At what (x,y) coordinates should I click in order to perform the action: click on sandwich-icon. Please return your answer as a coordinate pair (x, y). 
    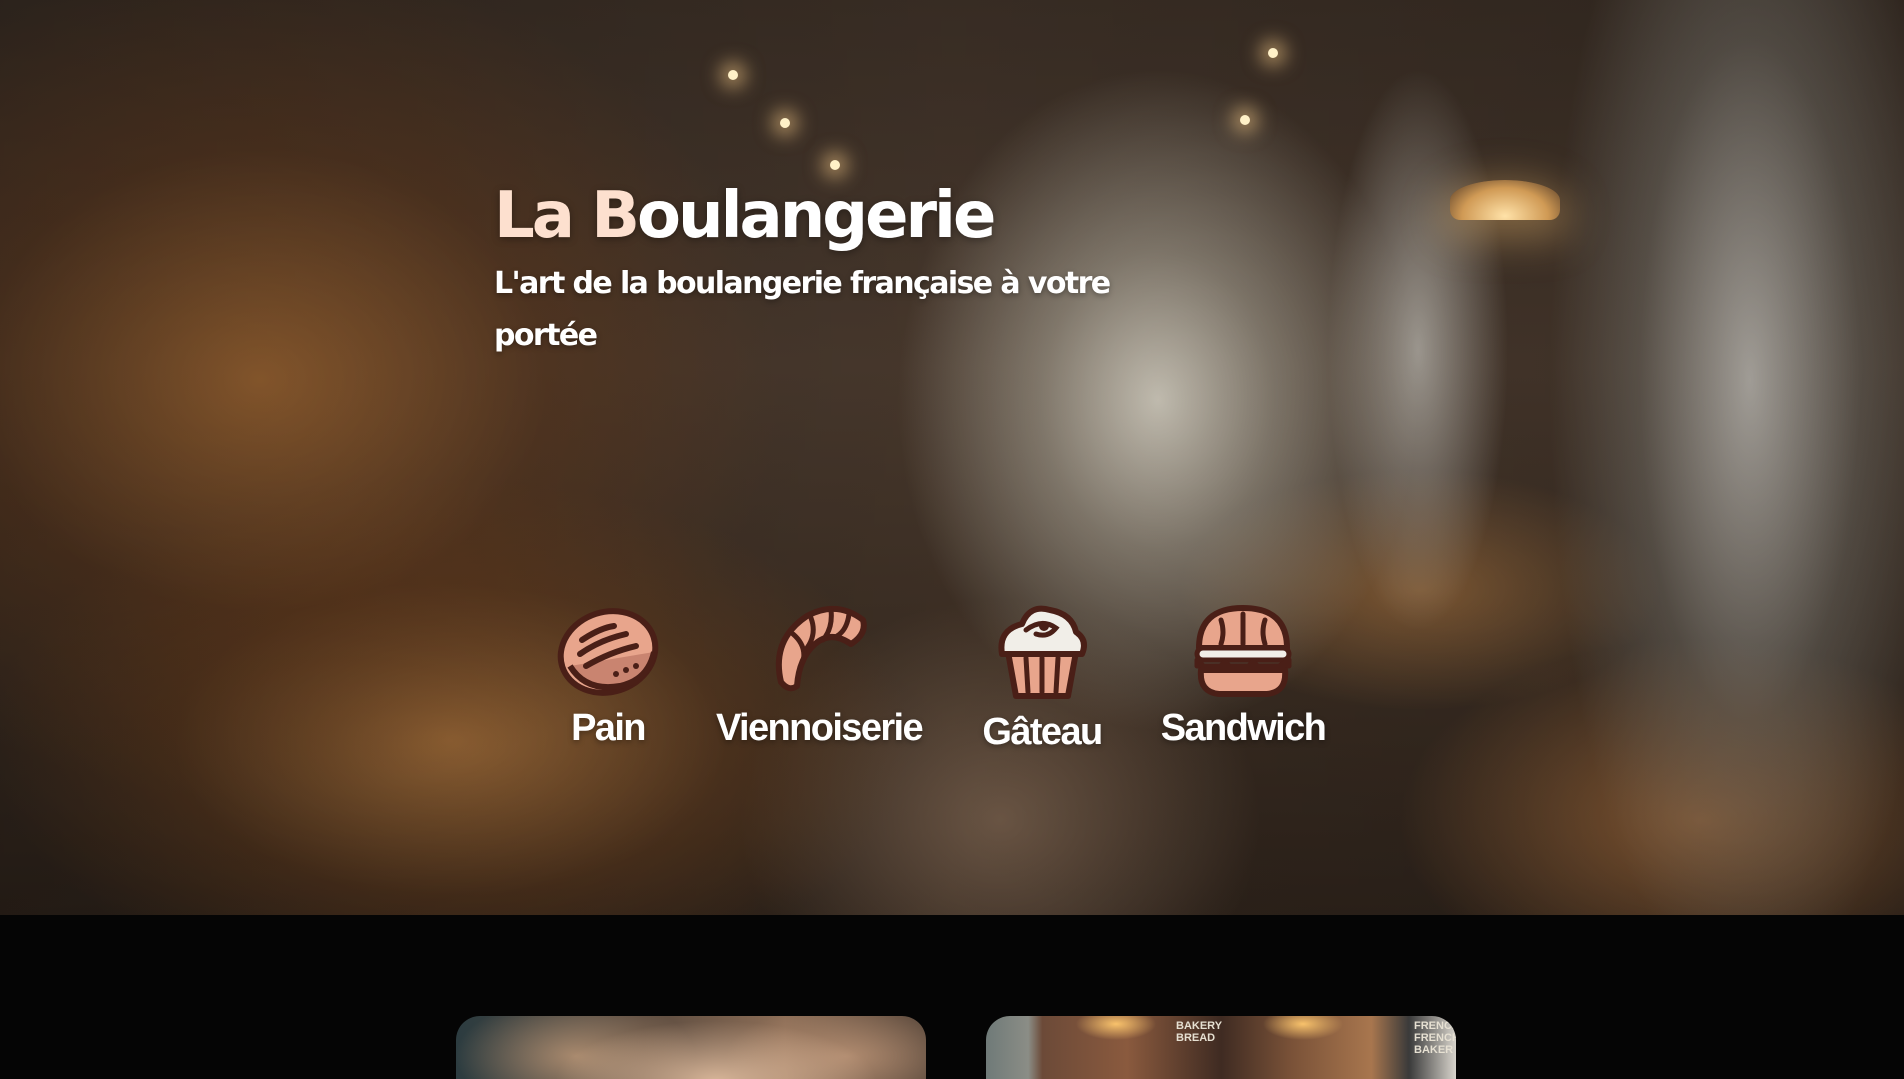
    Looking at the image, I should click on (1243, 651).